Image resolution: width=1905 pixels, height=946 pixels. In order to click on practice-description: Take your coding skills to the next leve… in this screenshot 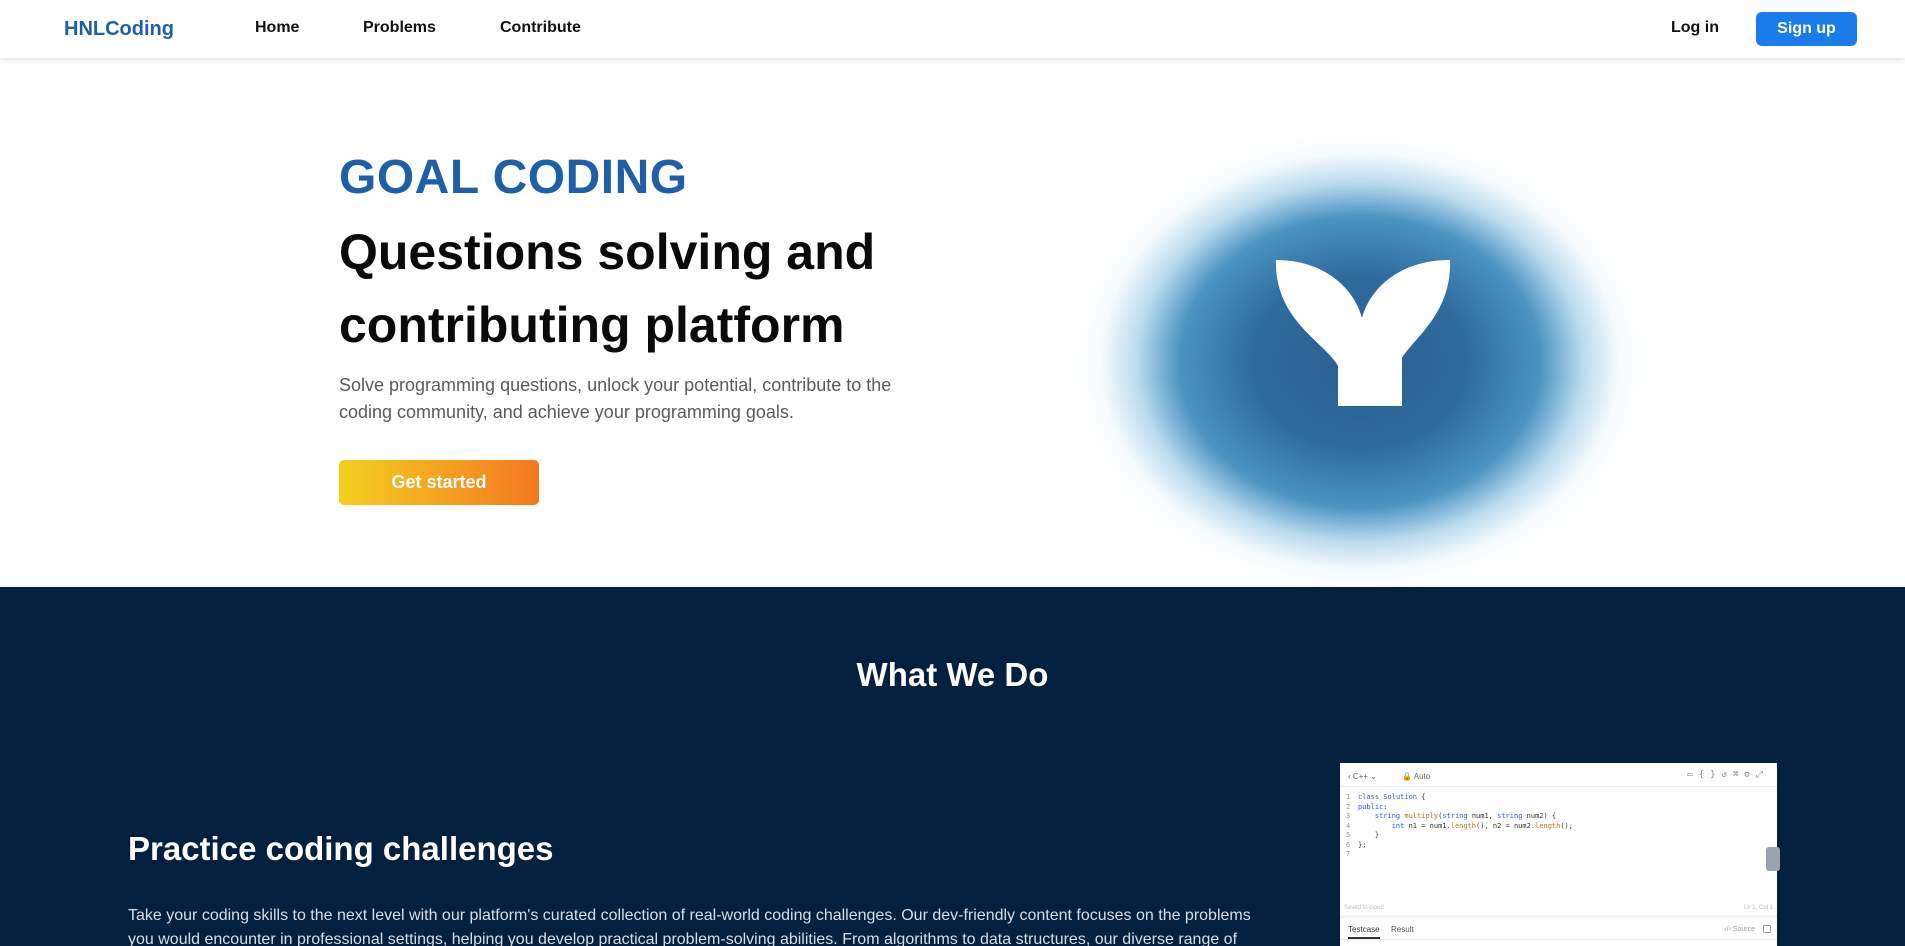, I will do `click(689, 926)`.